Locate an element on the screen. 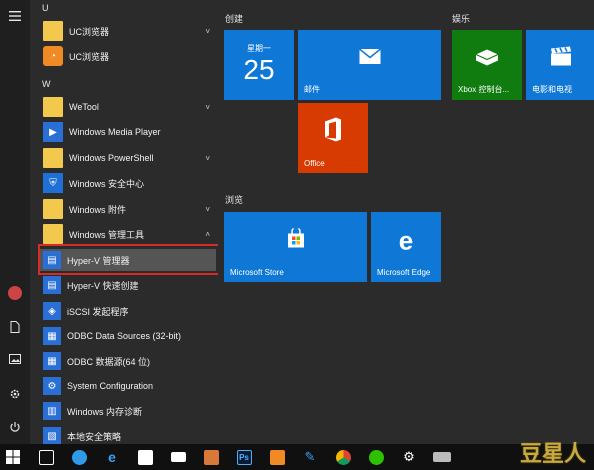 The image size is (594, 470). group-title-play: 娱乐 is located at coordinates (461, 18).